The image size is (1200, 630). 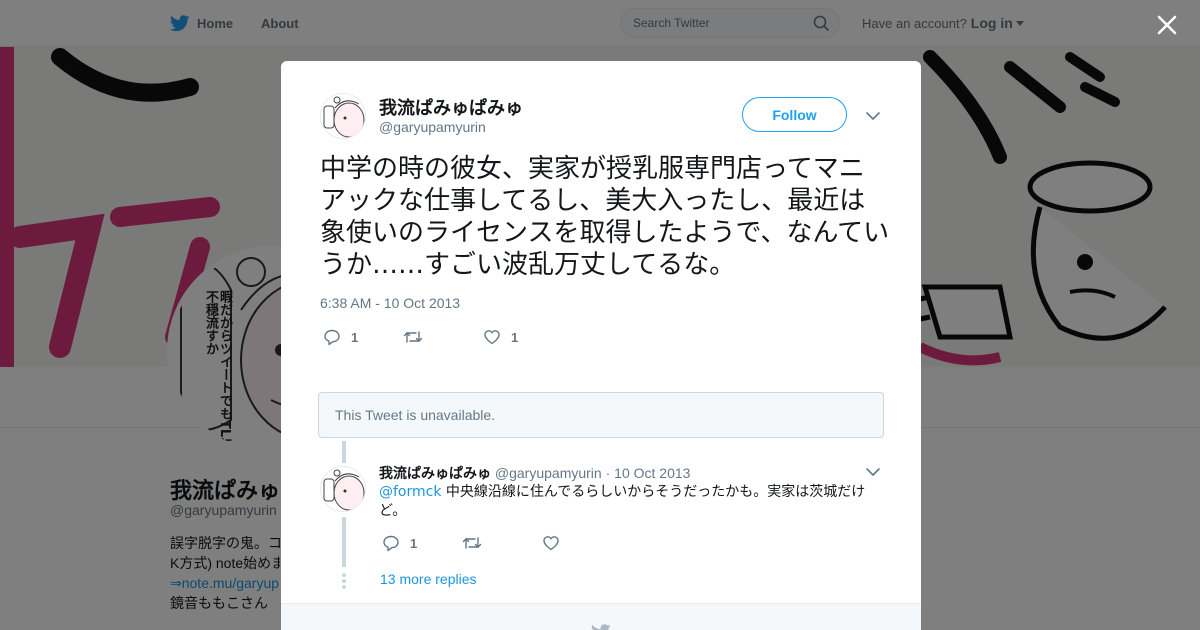 What do you see at coordinates (548, 473) in the screenshot?
I see `reply-author-handle: @garyupamyurin` at bounding box center [548, 473].